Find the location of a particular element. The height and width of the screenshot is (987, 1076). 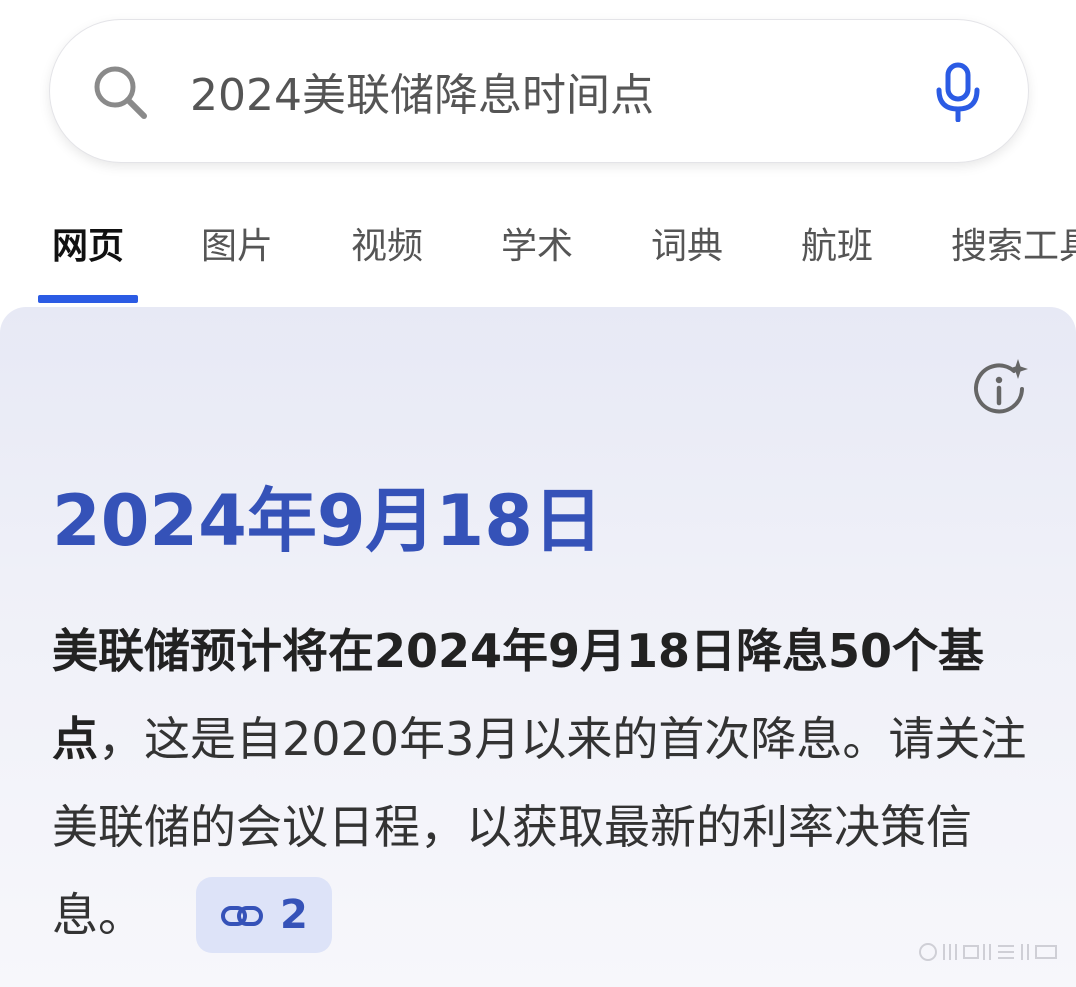

watermark-logo is located at coordinates (988, 952).